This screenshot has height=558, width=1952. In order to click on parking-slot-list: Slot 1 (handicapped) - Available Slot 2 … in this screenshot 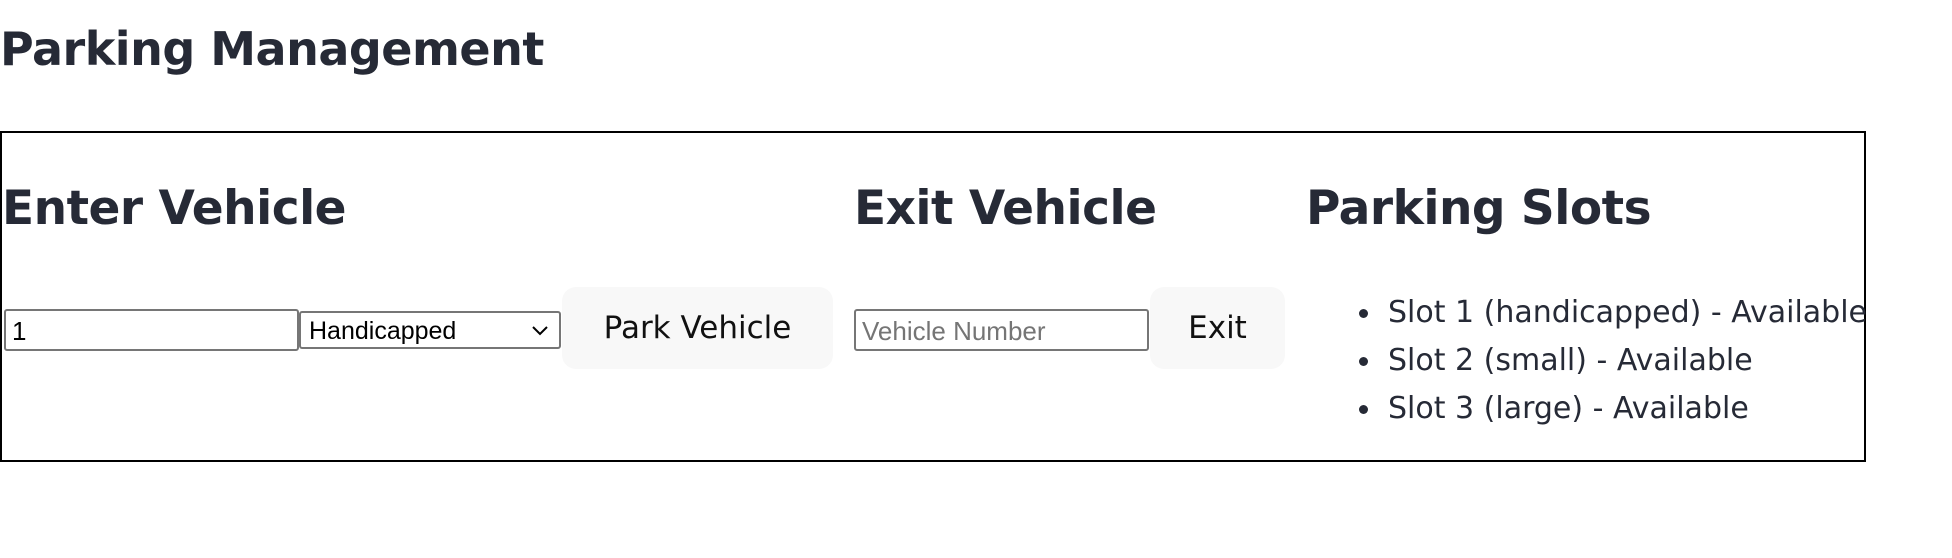, I will do `click(1598, 361)`.